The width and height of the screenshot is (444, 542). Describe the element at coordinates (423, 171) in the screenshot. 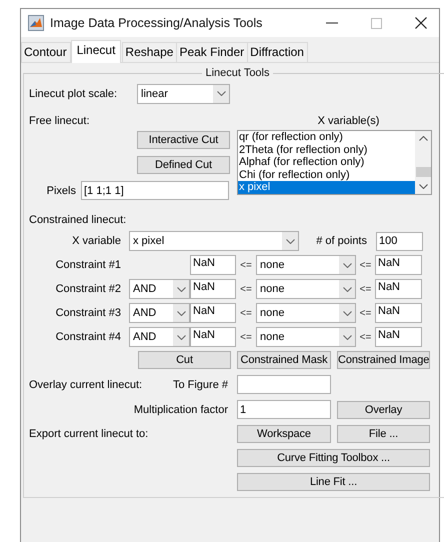

I see `scrollbar-thumb` at that location.